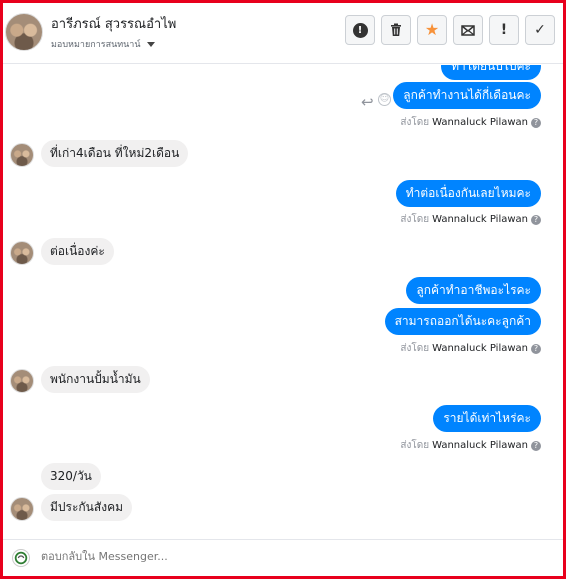  What do you see at coordinates (367, 102) in the screenshot?
I see `reply-icon: ↩` at bounding box center [367, 102].